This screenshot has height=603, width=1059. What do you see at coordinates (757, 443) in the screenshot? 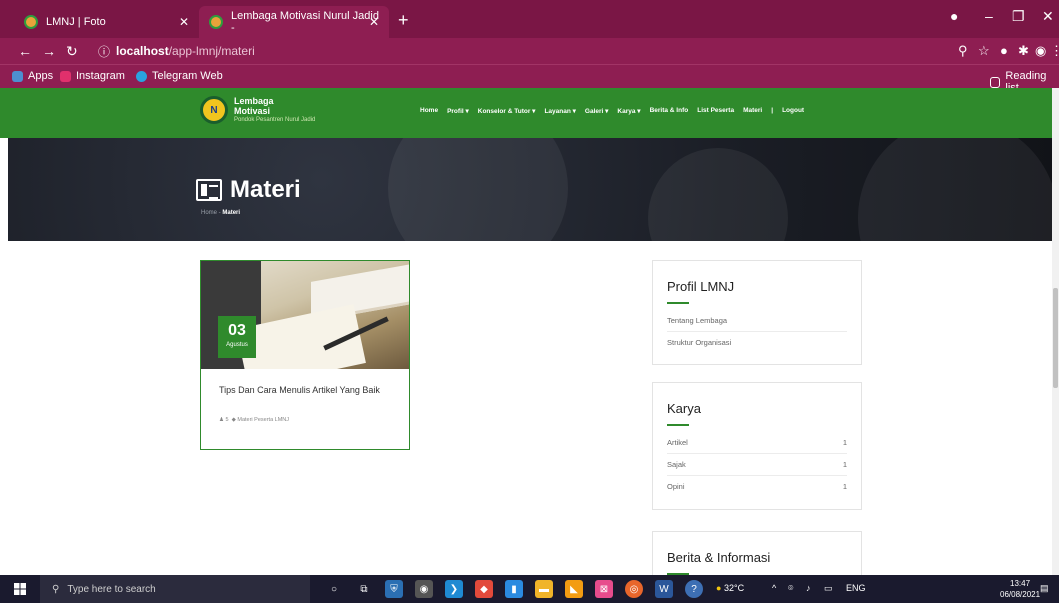
I see `widget-link-artikel: Artikel 1` at bounding box center [757, 443].